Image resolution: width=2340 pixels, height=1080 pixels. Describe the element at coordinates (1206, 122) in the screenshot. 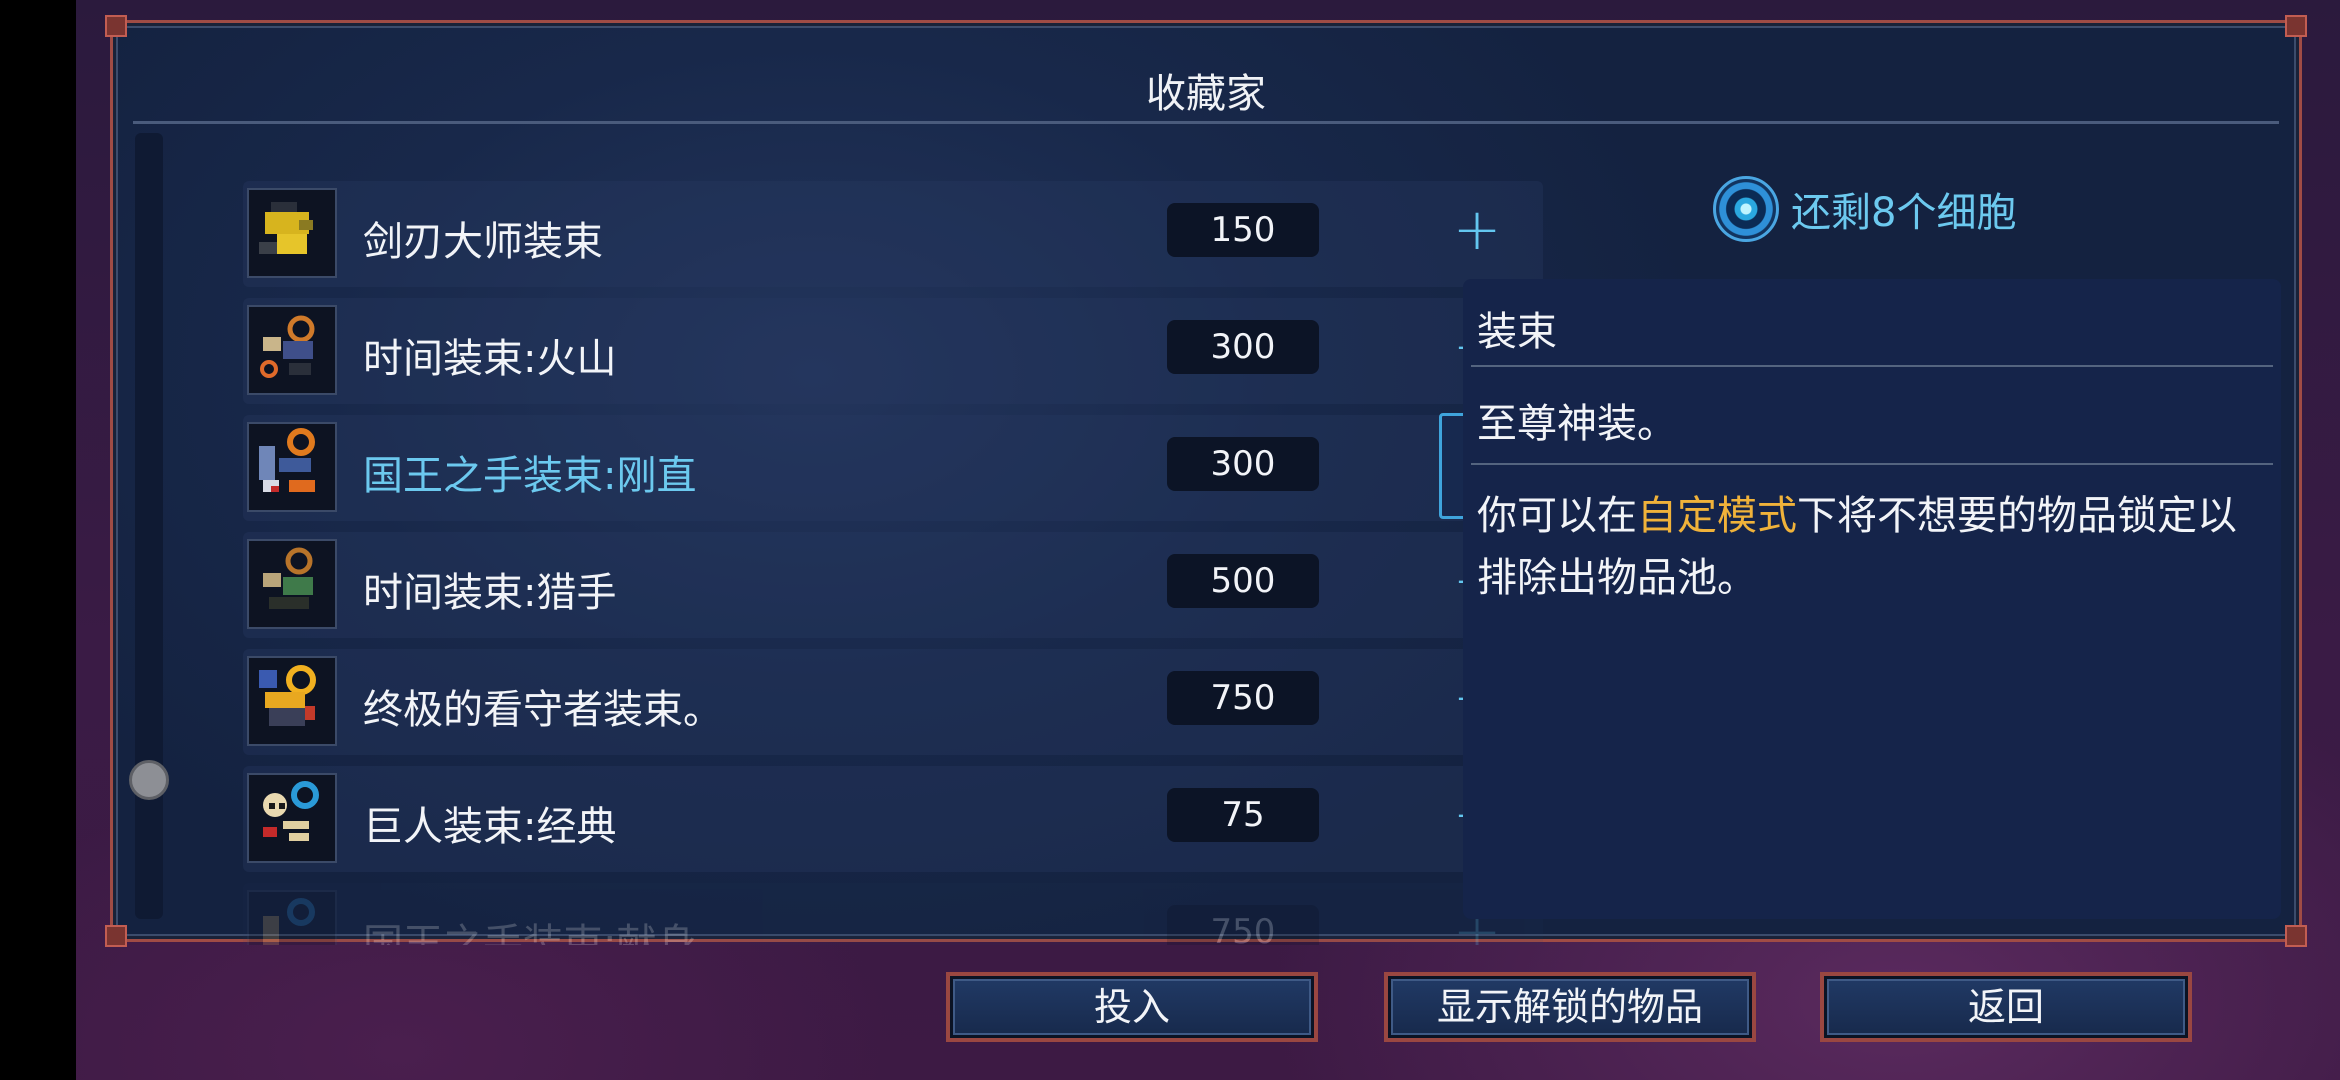

I see `title-divider` at that location.